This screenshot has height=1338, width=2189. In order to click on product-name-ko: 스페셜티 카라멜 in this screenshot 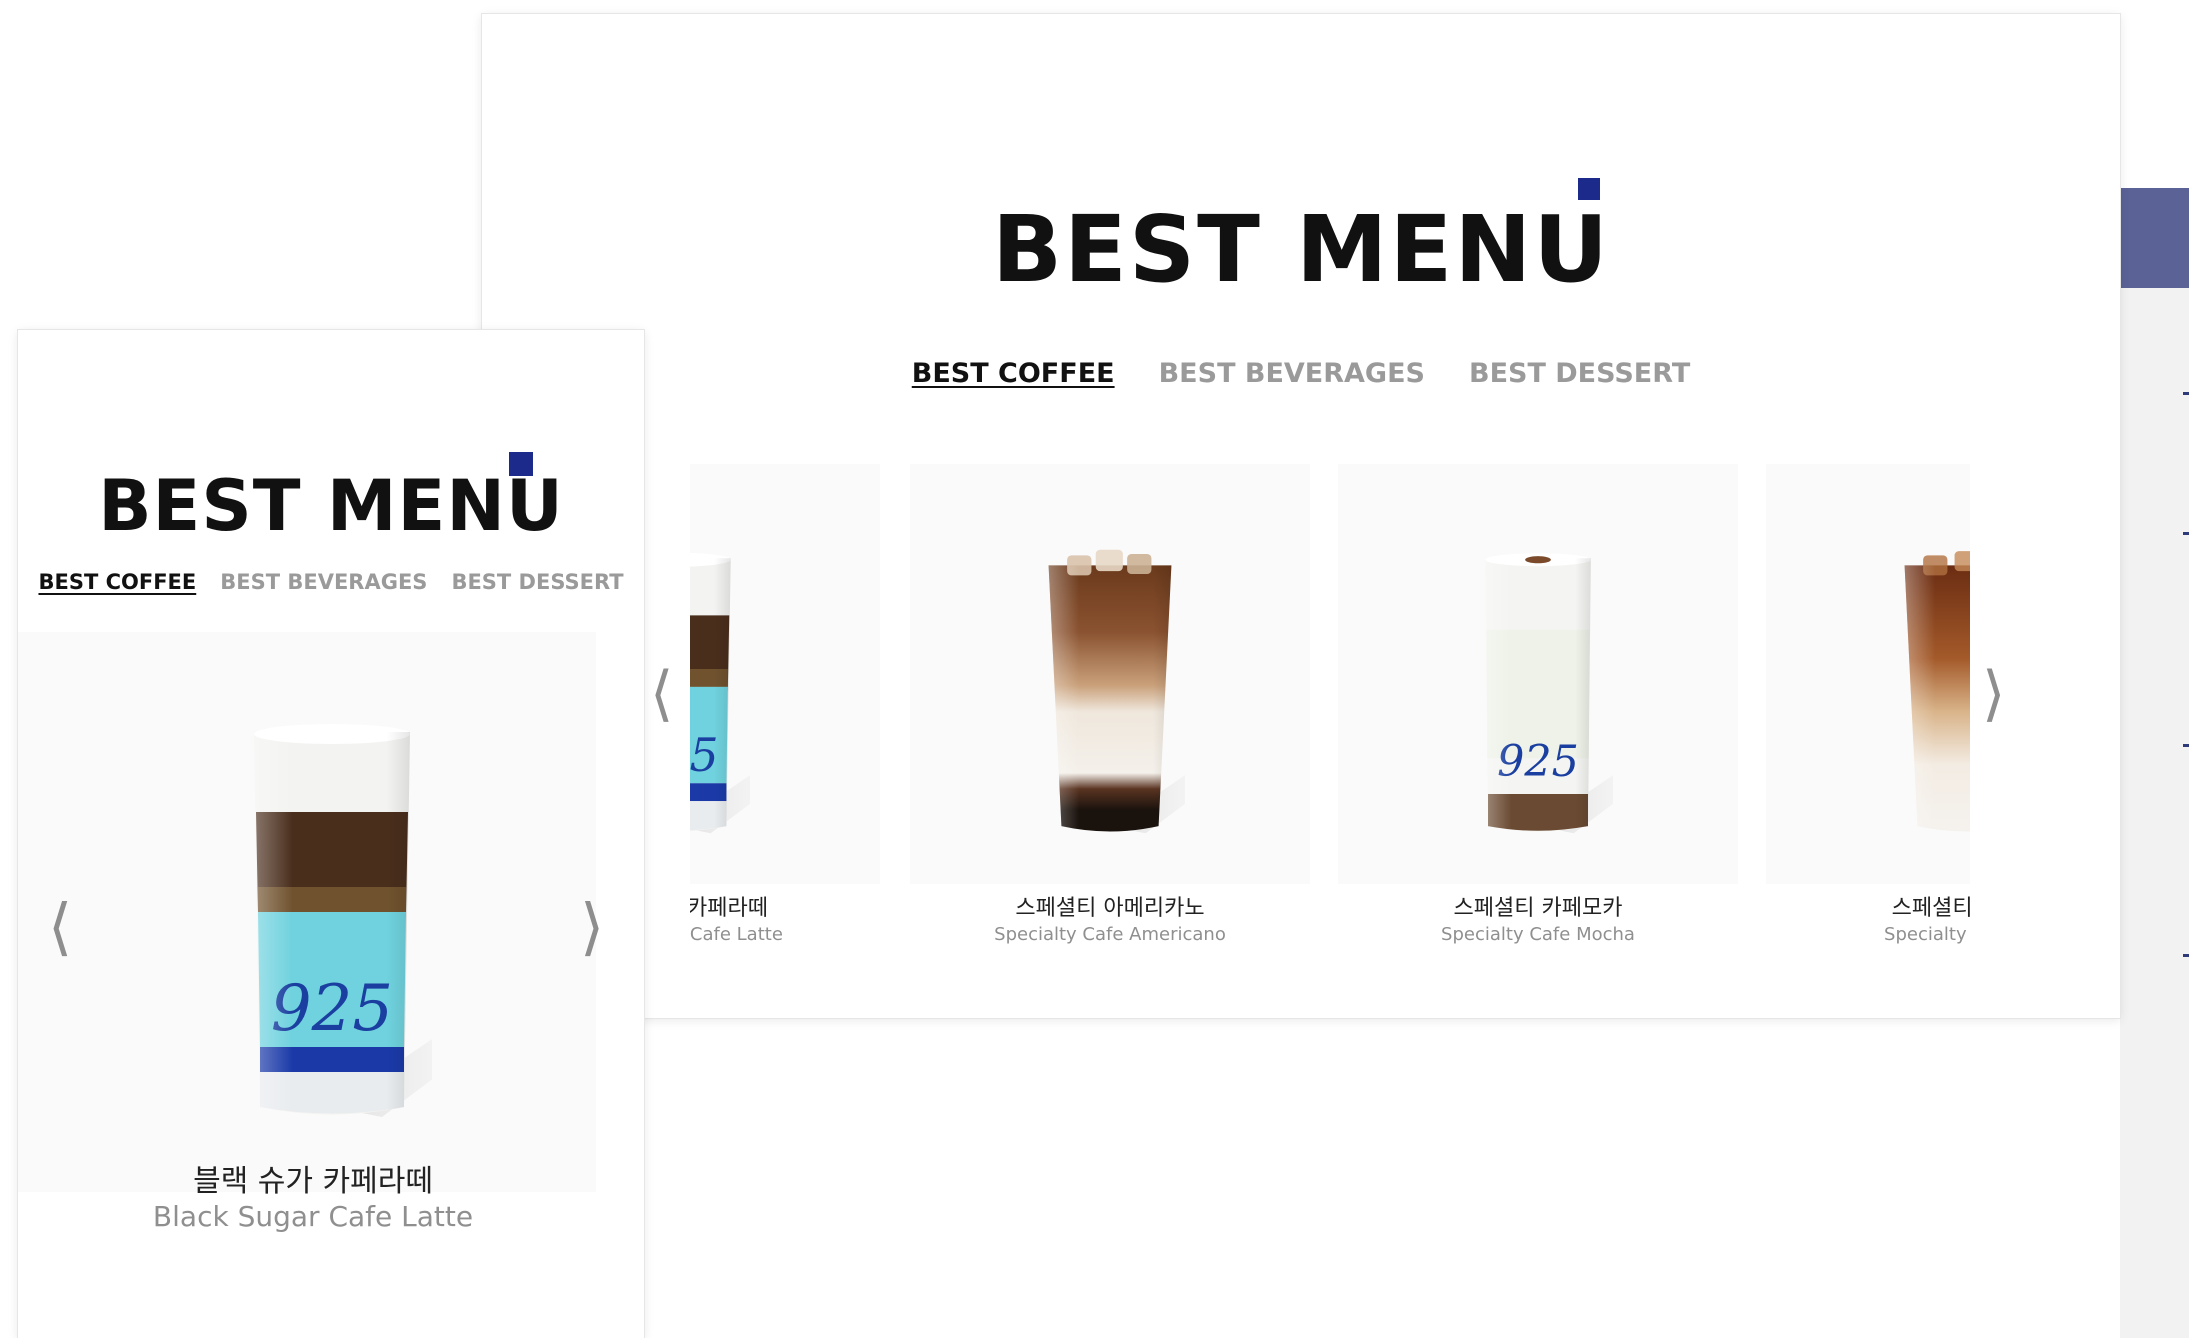, I will do `click(1930, 908)`.